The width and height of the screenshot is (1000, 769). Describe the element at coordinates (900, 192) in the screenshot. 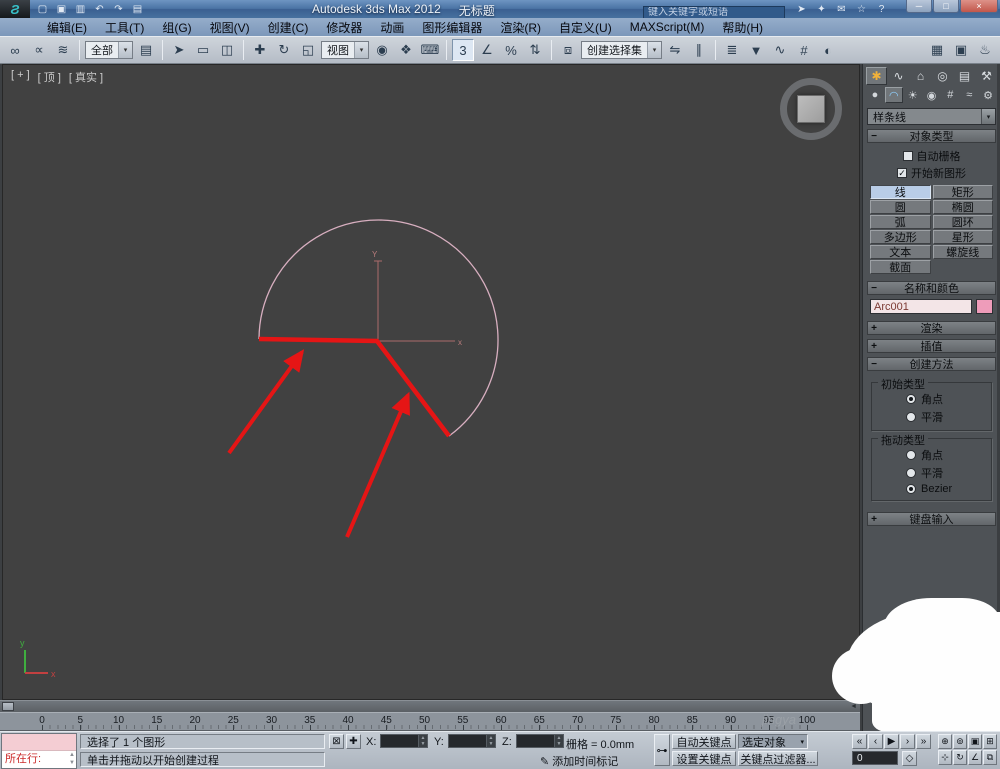

I see `button-line: 线` at that location.